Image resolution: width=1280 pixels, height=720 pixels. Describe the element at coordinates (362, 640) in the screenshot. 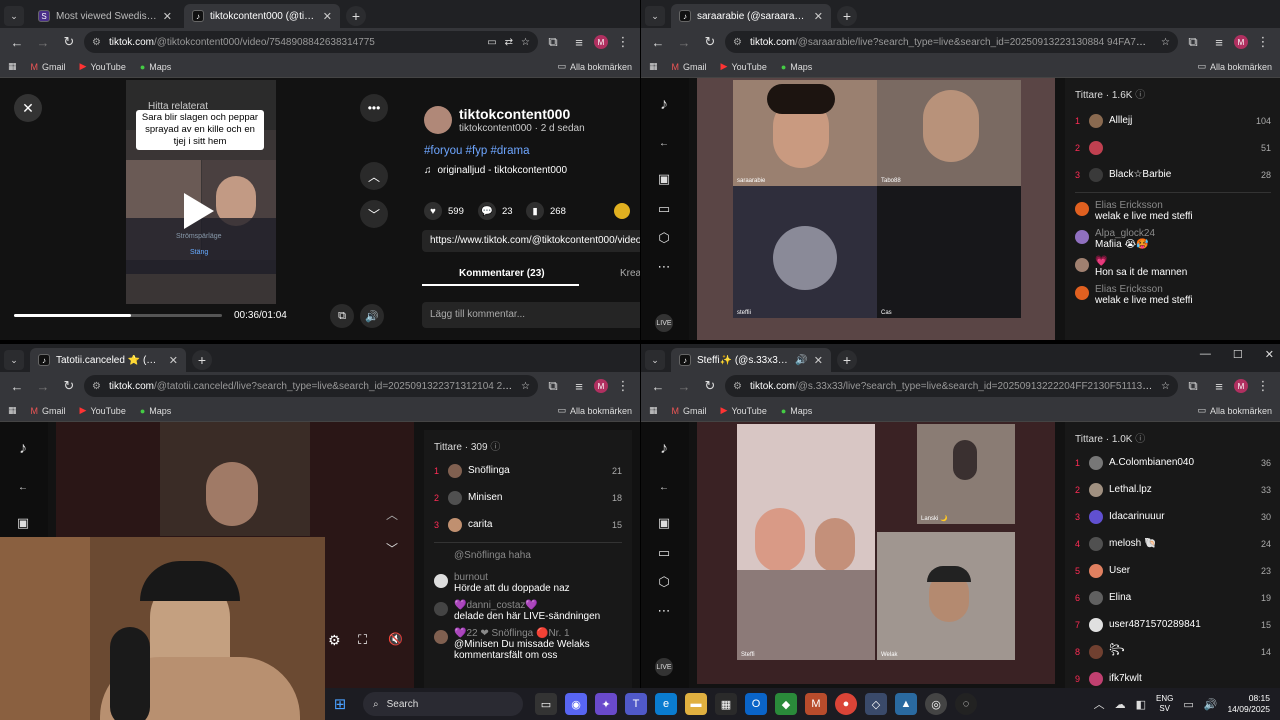

I see `fullscreen-icon: ⛶` at that location.